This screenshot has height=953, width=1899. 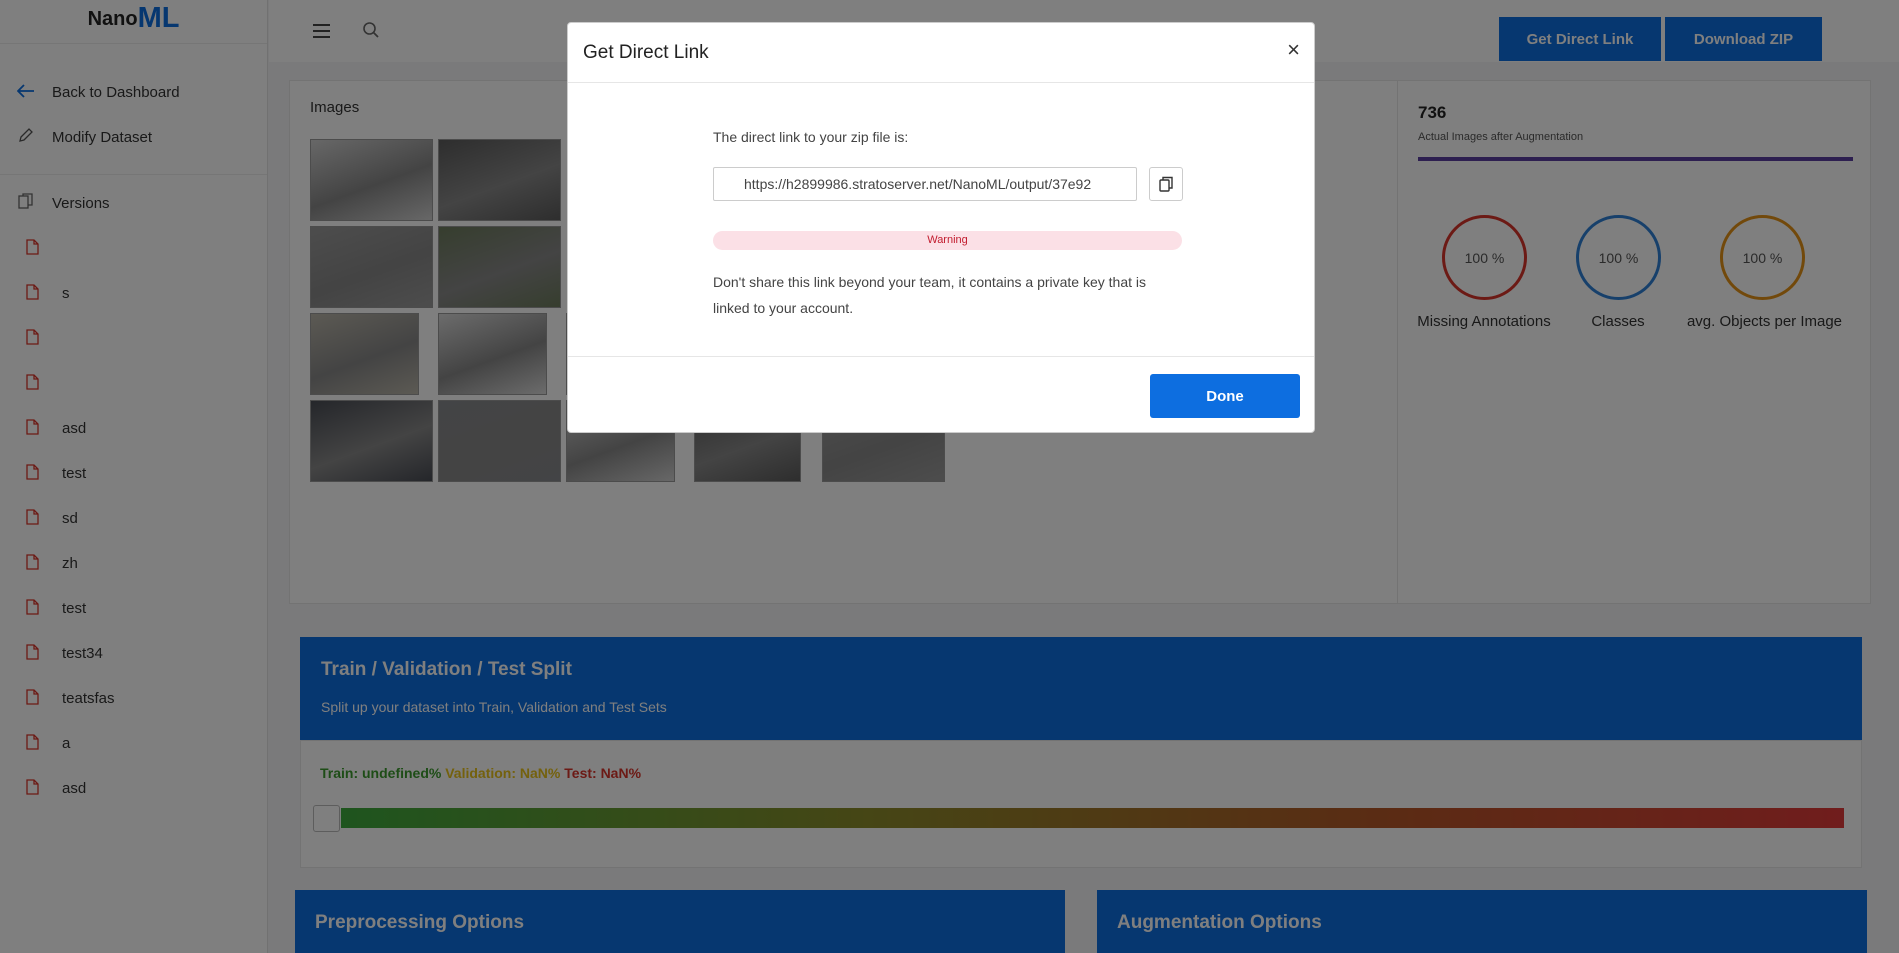 What do you see at coordinates (925, 184) in the screenshot?
I see `direct-link-input` at bounding box center [925, 184].